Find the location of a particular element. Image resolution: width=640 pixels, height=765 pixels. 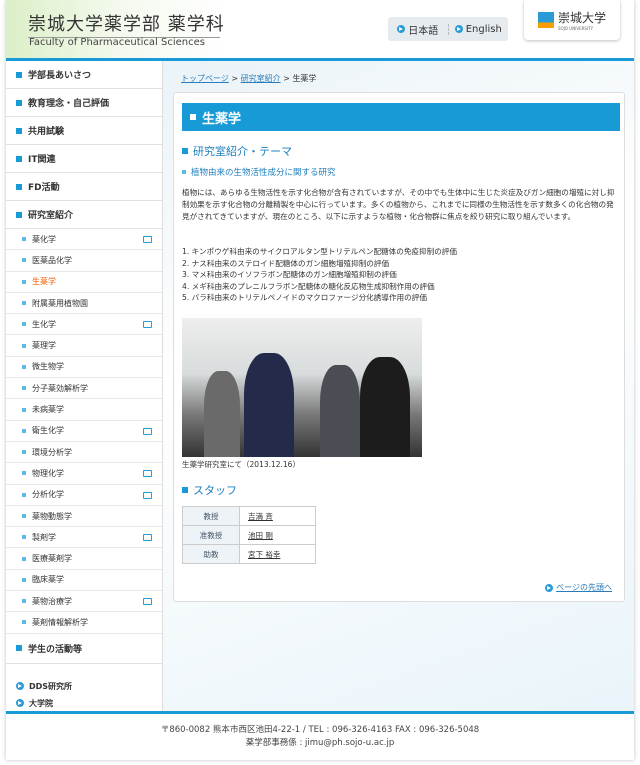

lang-label: 日本語 is located at coordinates (423, 31).